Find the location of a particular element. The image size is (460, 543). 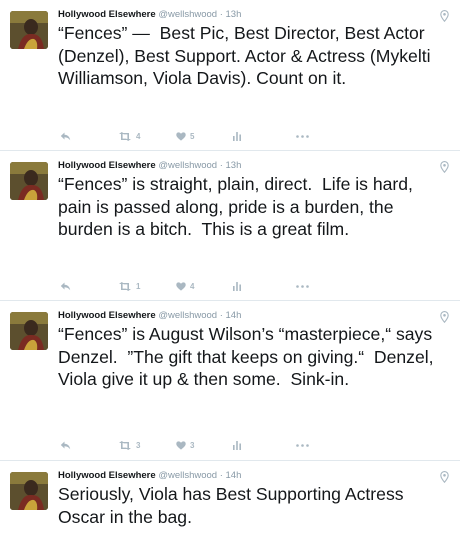

tweet-actions: 1 4 is located at coordinates (184, 286).